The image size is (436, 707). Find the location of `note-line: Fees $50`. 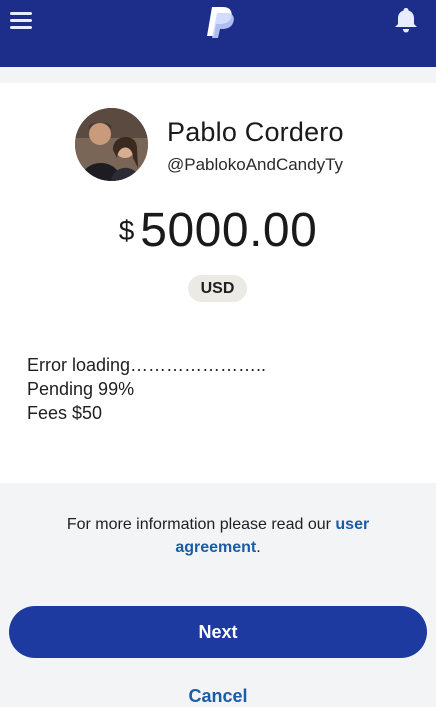

note-line: Fees $50 is located at coordinates (65, 413).